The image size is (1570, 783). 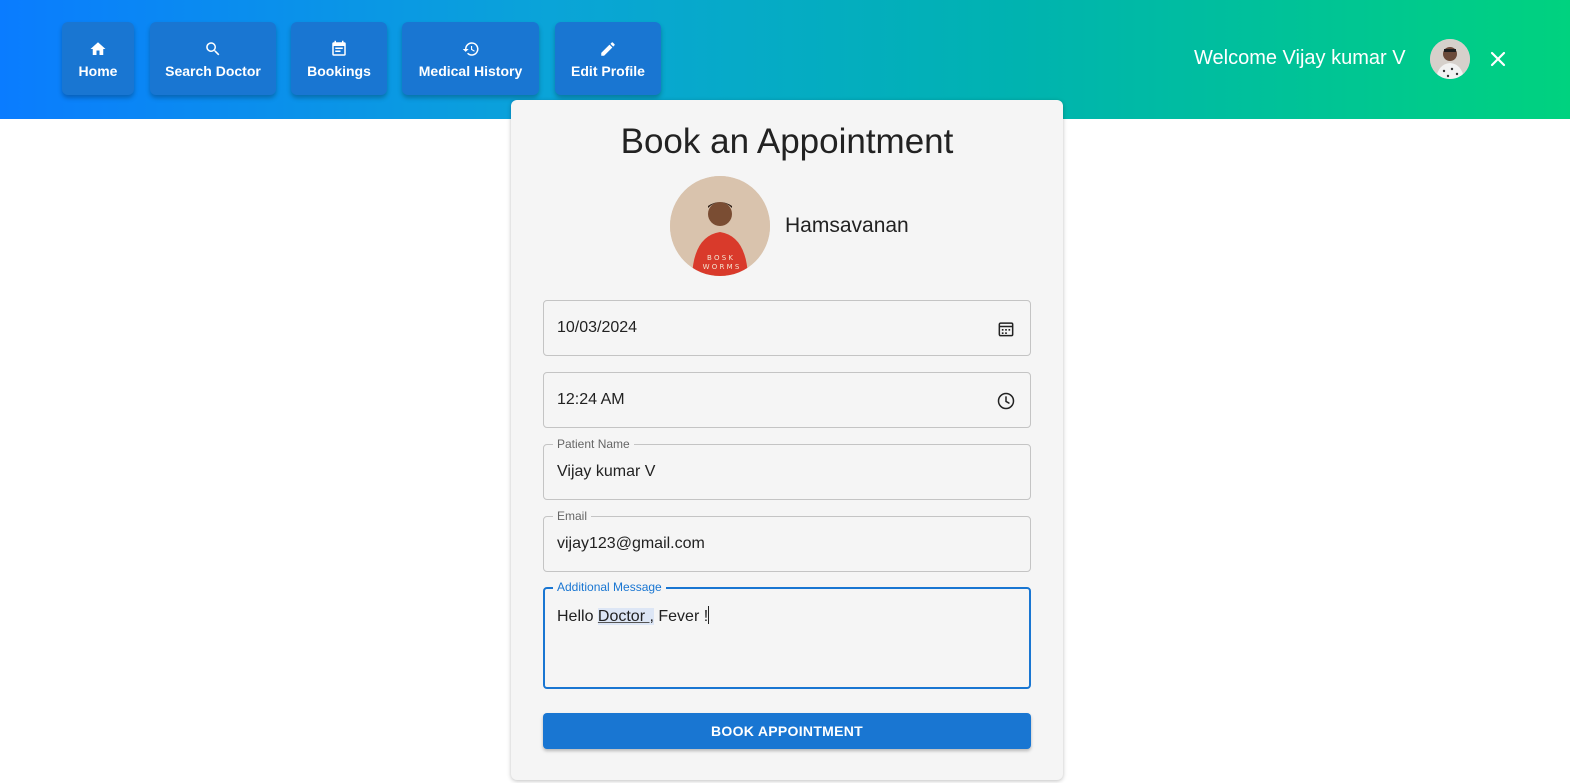 I want to click on welcome-text: Welcome Vijay kumar V, so click(x=1300, y=58).